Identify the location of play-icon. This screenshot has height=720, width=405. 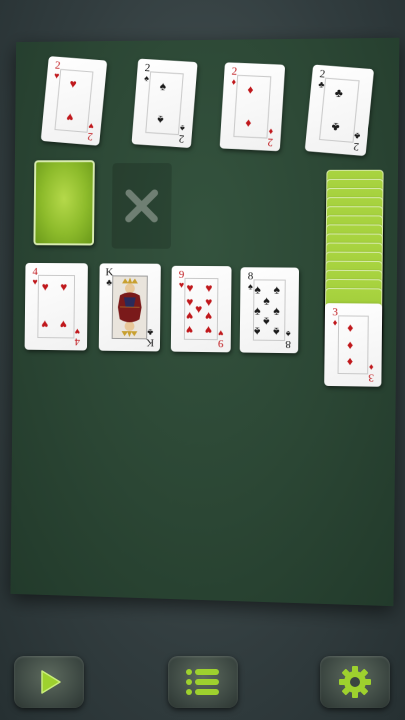
(51, 682).